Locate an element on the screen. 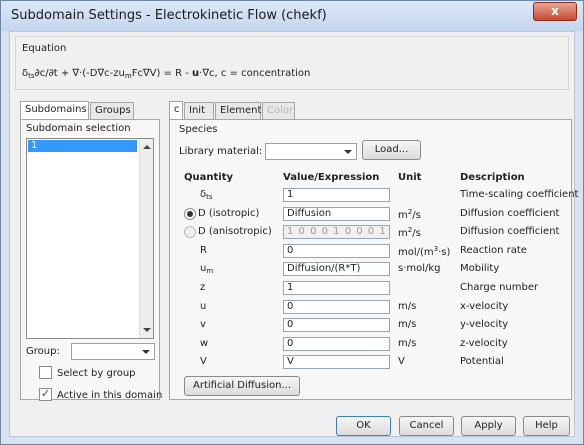 The width and height of the screenshot is (584, 445). description-label: Time-scaling coefficient is located at coordinates (519, 194).